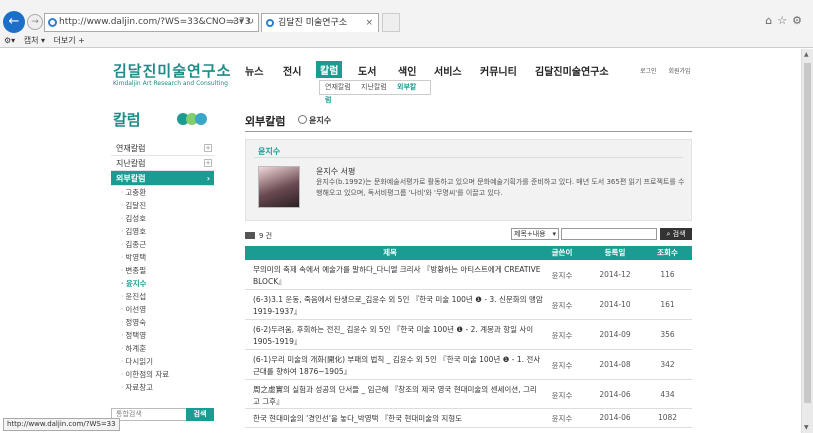  Describe the element at coordinates (242, 22) in the screenshot. I see `search-refresh-icon: ⌕ ▾ ↻` at that location.